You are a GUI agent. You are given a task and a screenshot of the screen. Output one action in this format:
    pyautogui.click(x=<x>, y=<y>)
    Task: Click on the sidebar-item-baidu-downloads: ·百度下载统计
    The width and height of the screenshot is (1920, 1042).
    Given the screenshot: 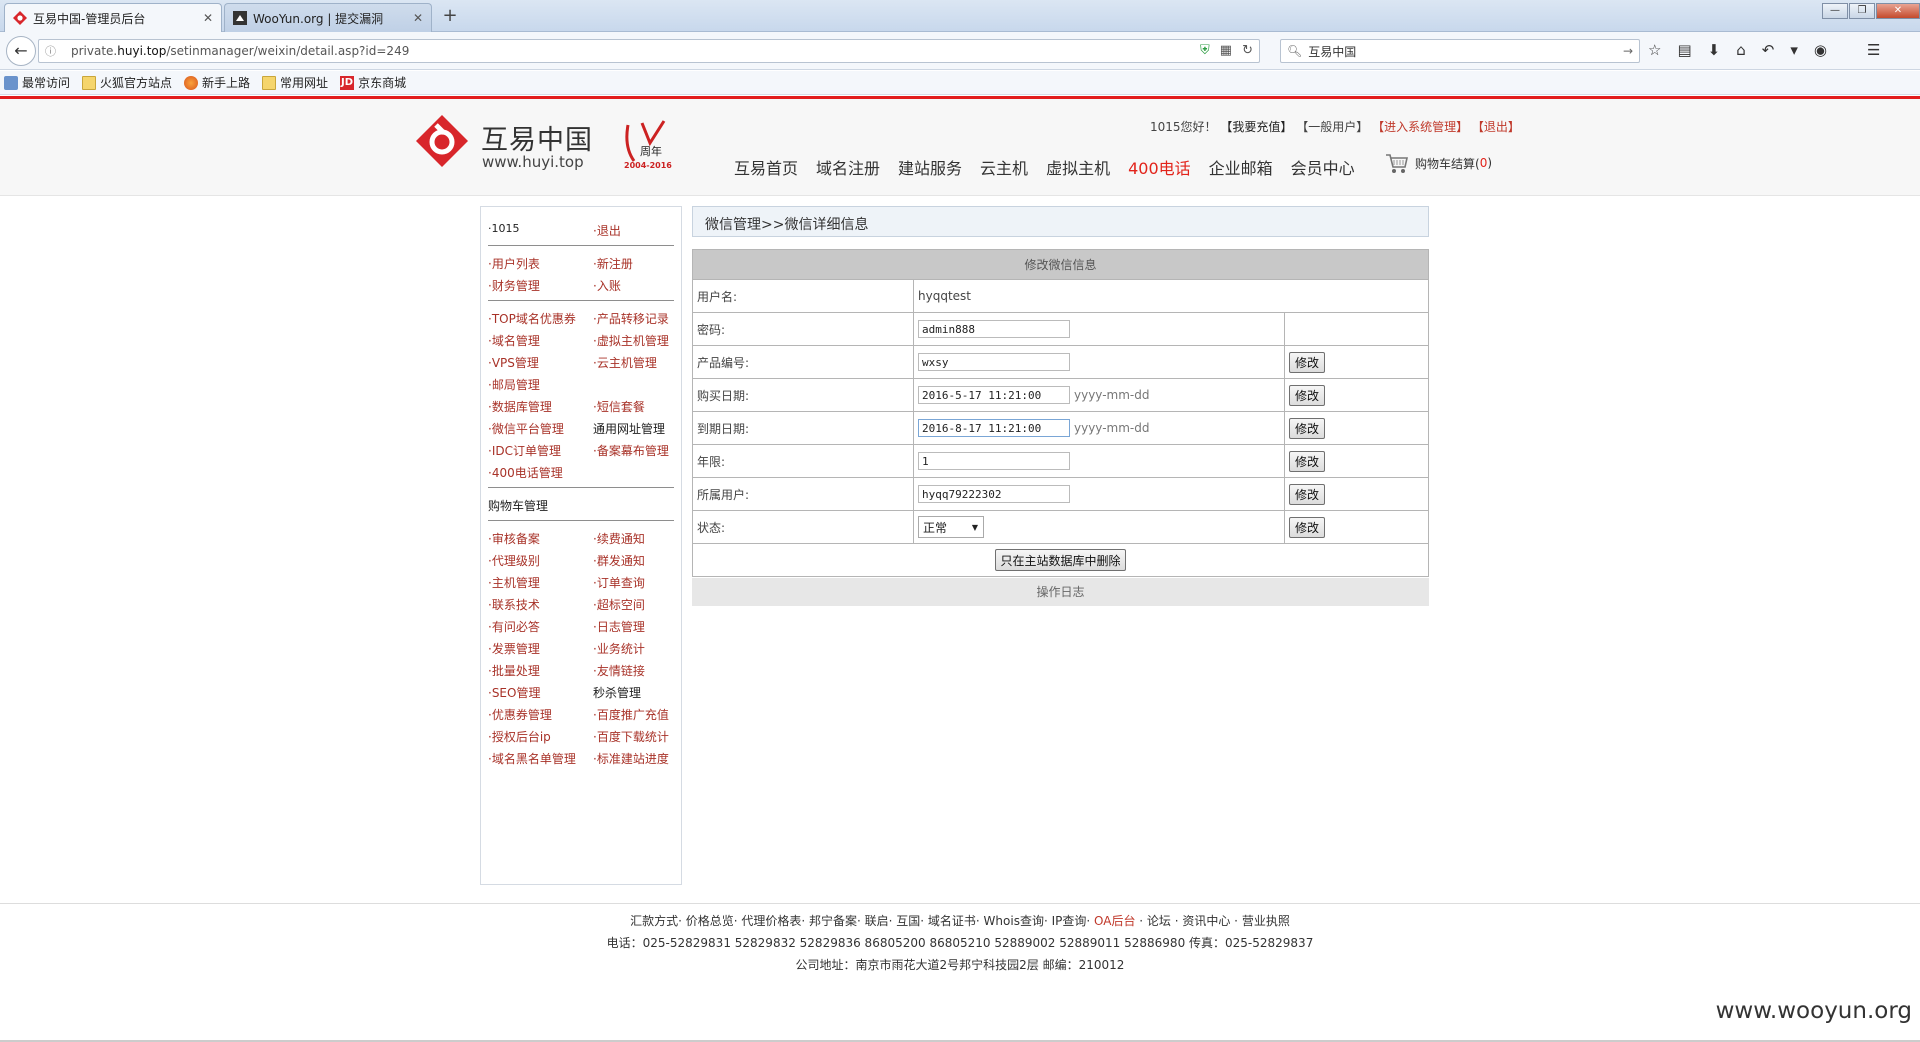 What is the action you would take?
    pyautogui.click(x=631, y=736)
    